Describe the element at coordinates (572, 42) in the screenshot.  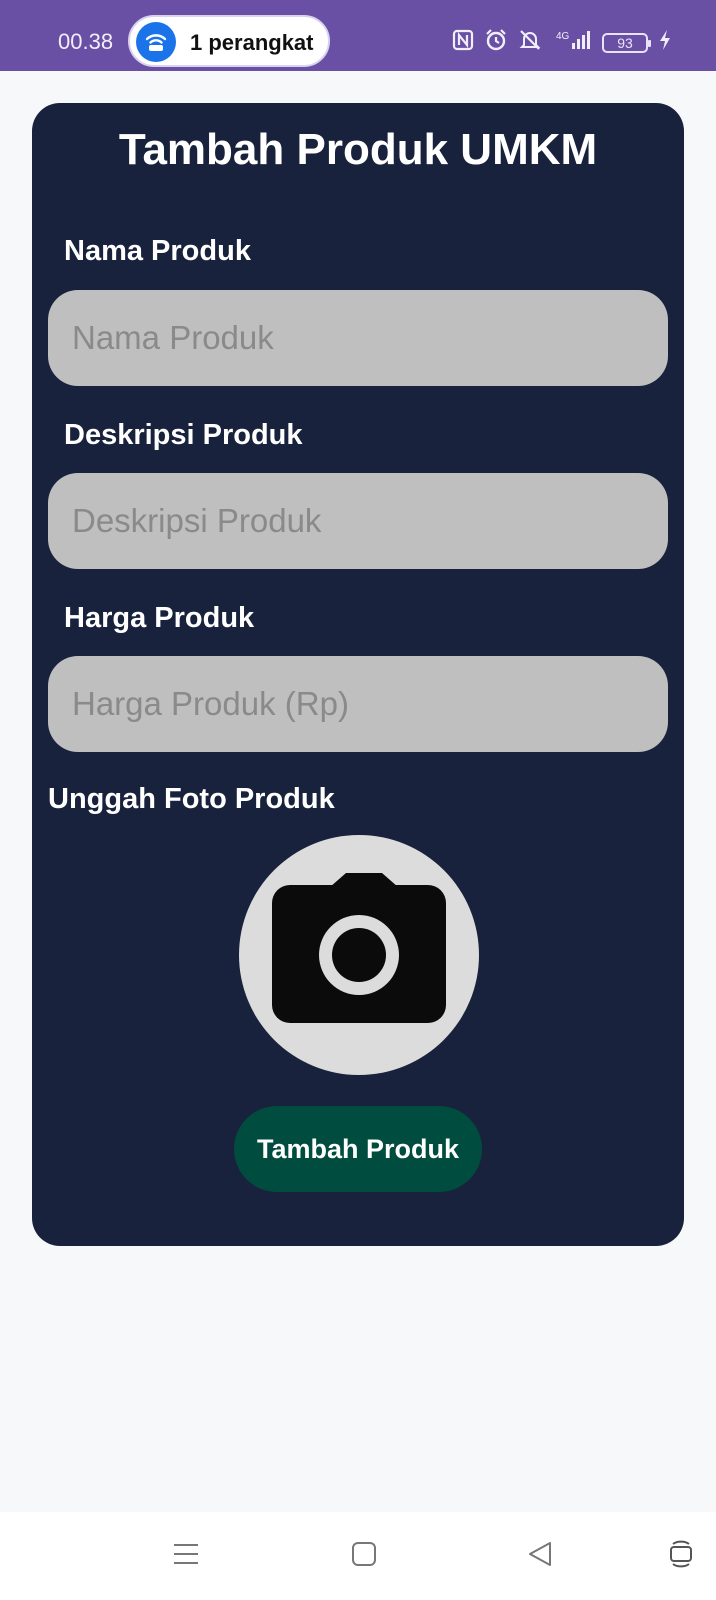
I see `signal-icon: 4G` at that location.